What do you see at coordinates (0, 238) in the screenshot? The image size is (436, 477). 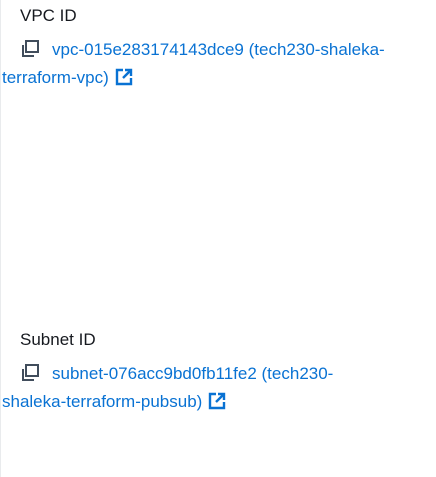 I see `column-divider` at bounding box center [0, 238].